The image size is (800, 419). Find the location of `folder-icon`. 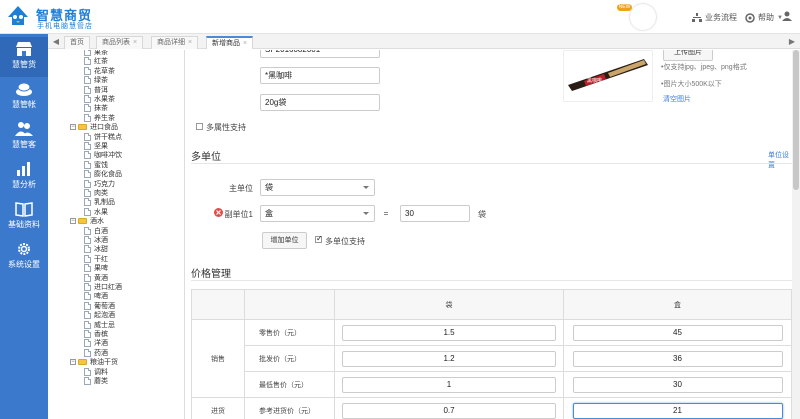

folder-icon is located at coordinates (82, 127).